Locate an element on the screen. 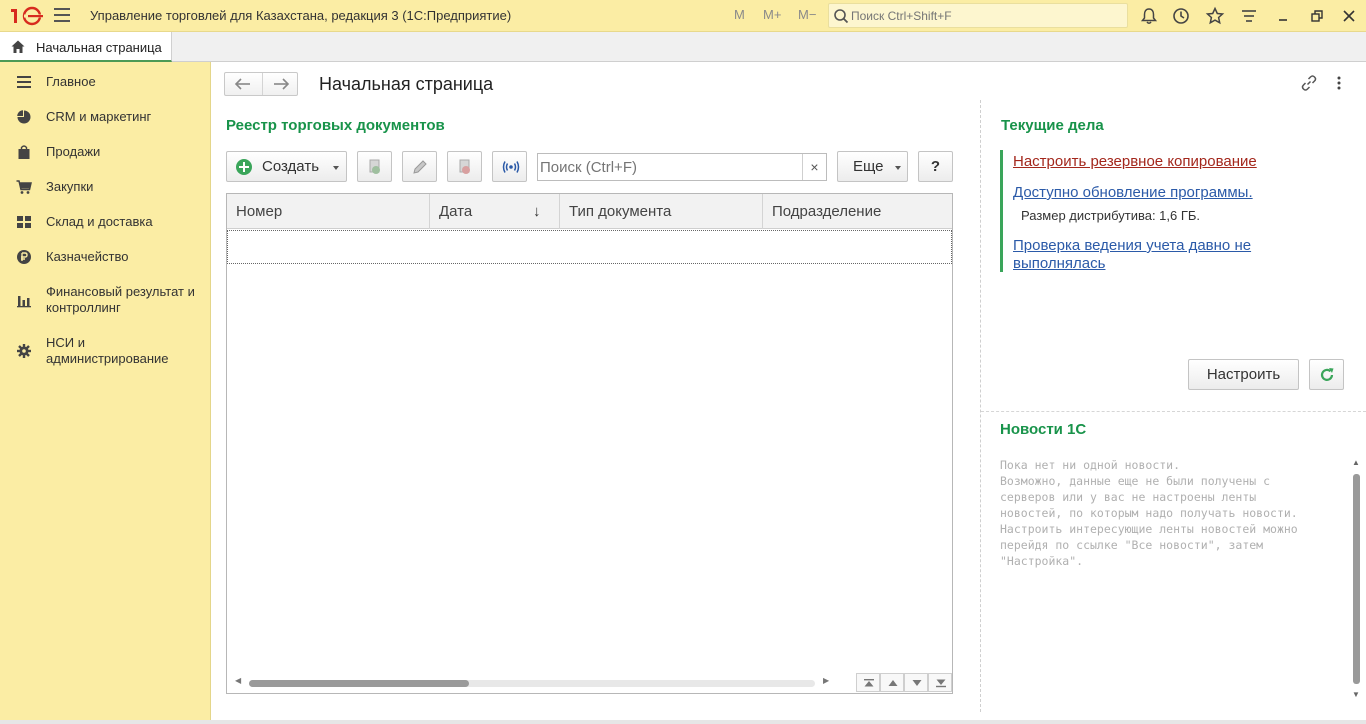 The width and height of the screenshot is (1366, 724). column-header-label: Дата is located at coordinates (456, 211).